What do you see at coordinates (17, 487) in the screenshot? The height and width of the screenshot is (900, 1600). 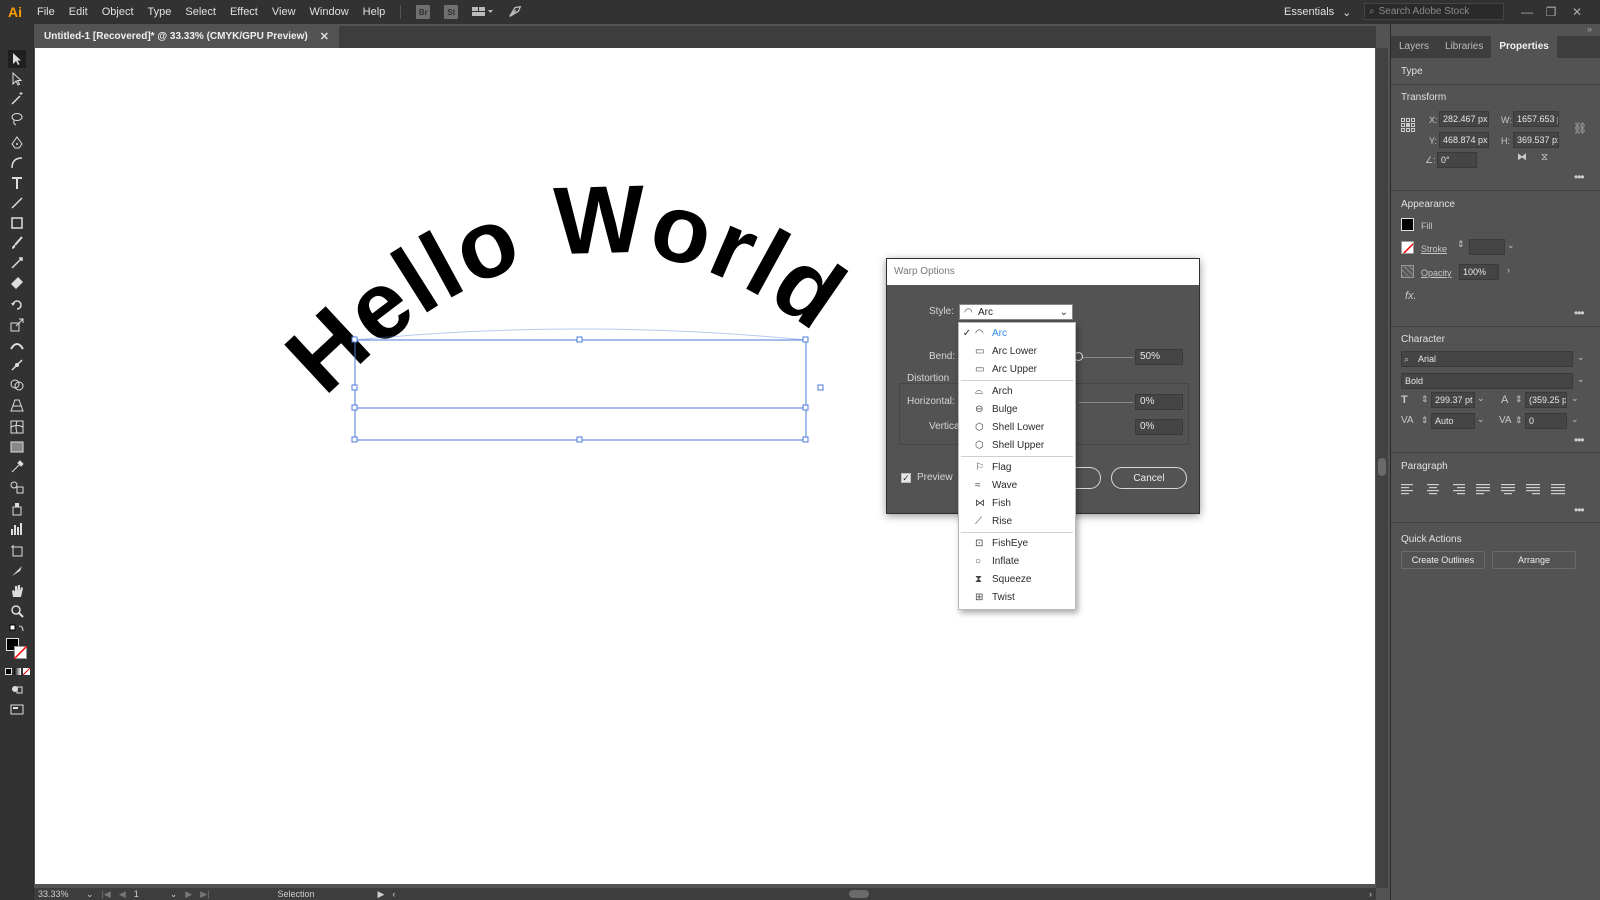 I see `blend-tool-icon` at bounding box center [17, 487].